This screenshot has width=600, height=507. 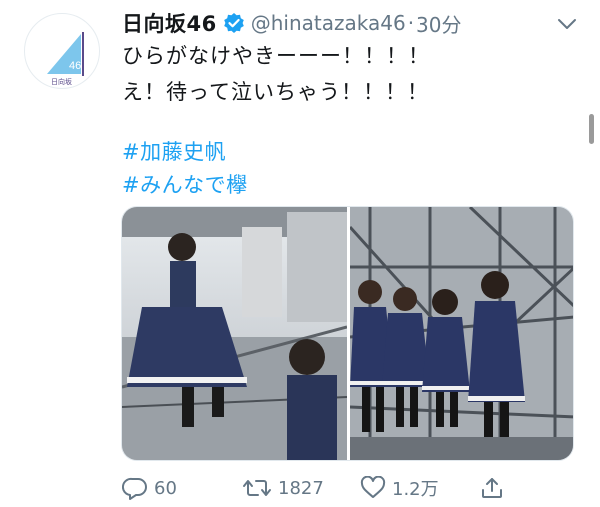 I want to click on reply-icon, so click(x=135, y=488).